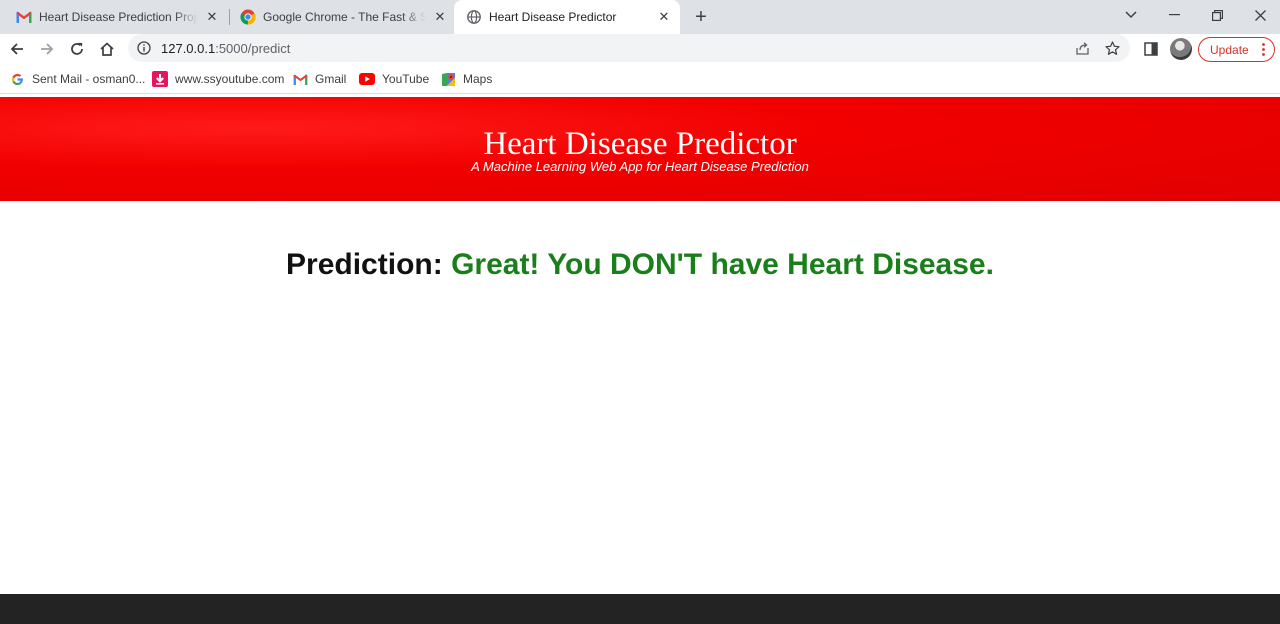 This screenshot has width=1280, height=624. I want to click on bookmark-gmail: Gmail, so click(319, 79).